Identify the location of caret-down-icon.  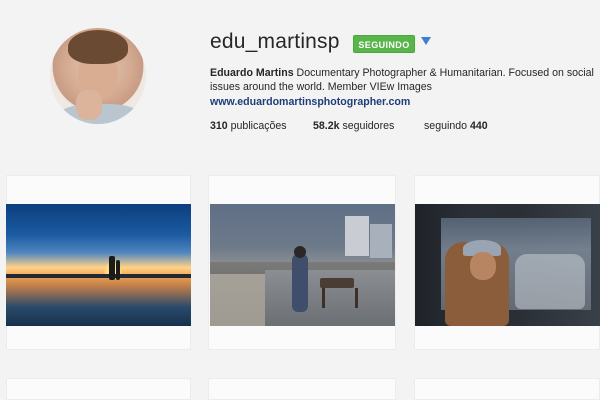
(426, 41).